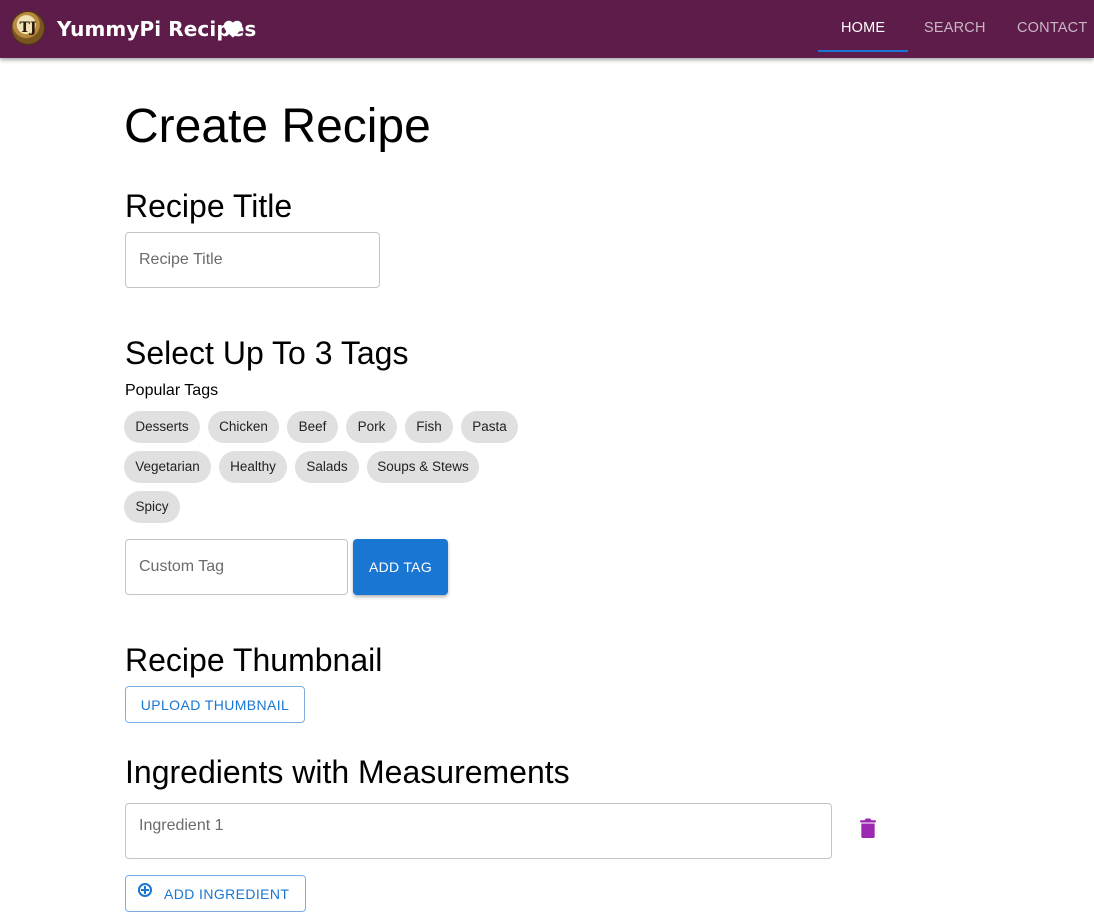 The height and width of the screenshot is (912, 1094). I want to click on custom-tag-input, so click(227, 567).